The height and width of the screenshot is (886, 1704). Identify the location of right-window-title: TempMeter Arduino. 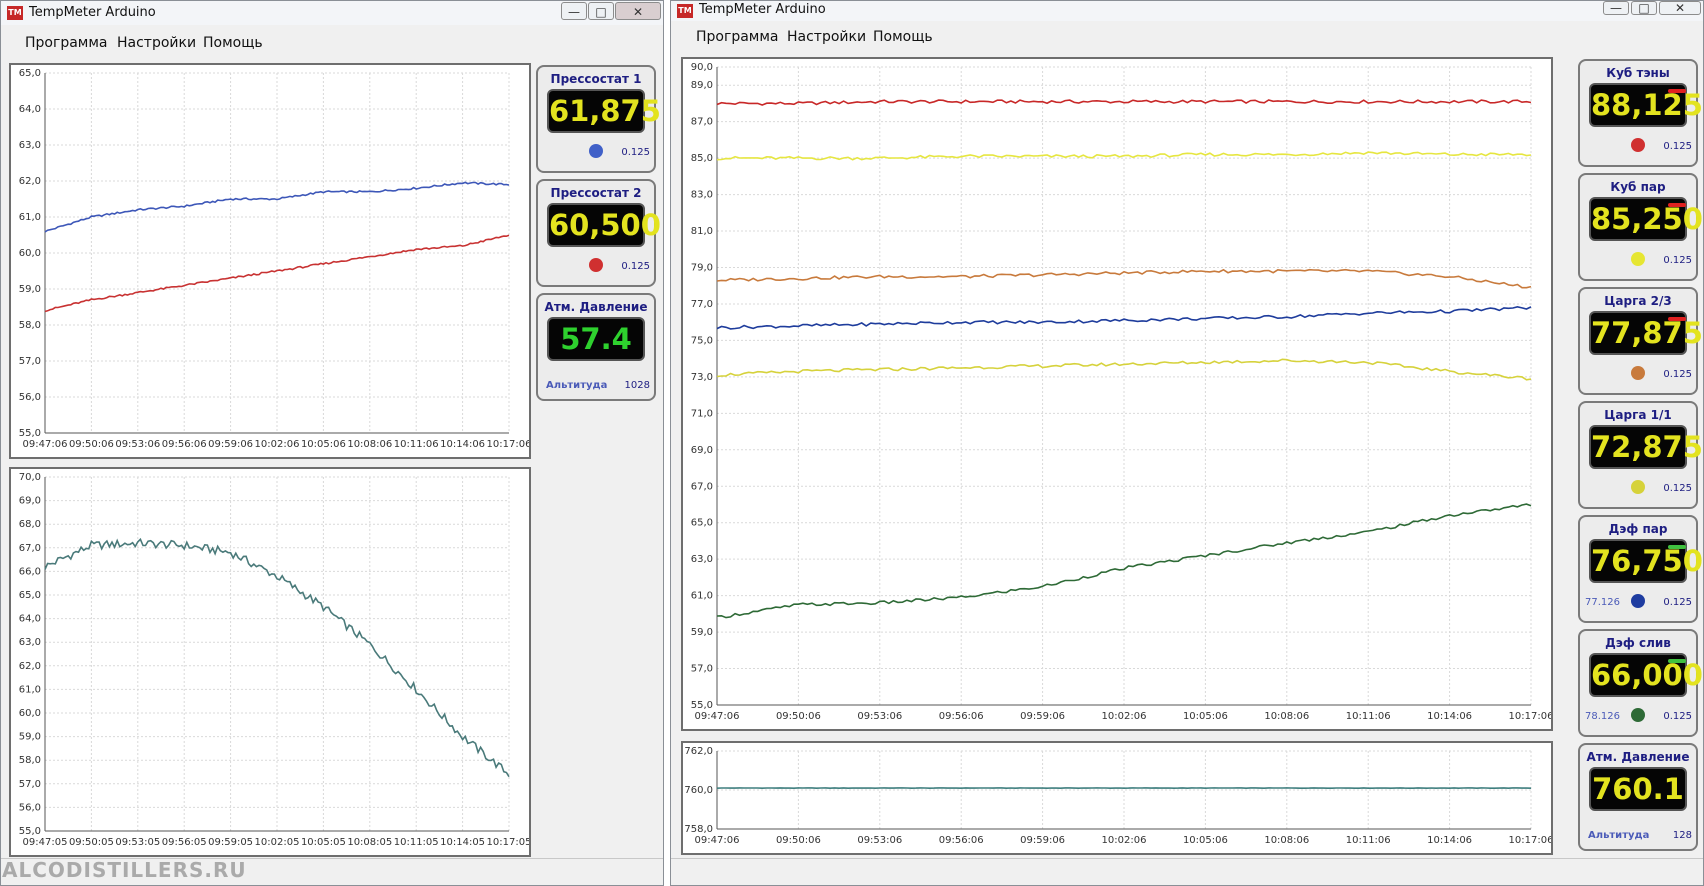
(762, 9).